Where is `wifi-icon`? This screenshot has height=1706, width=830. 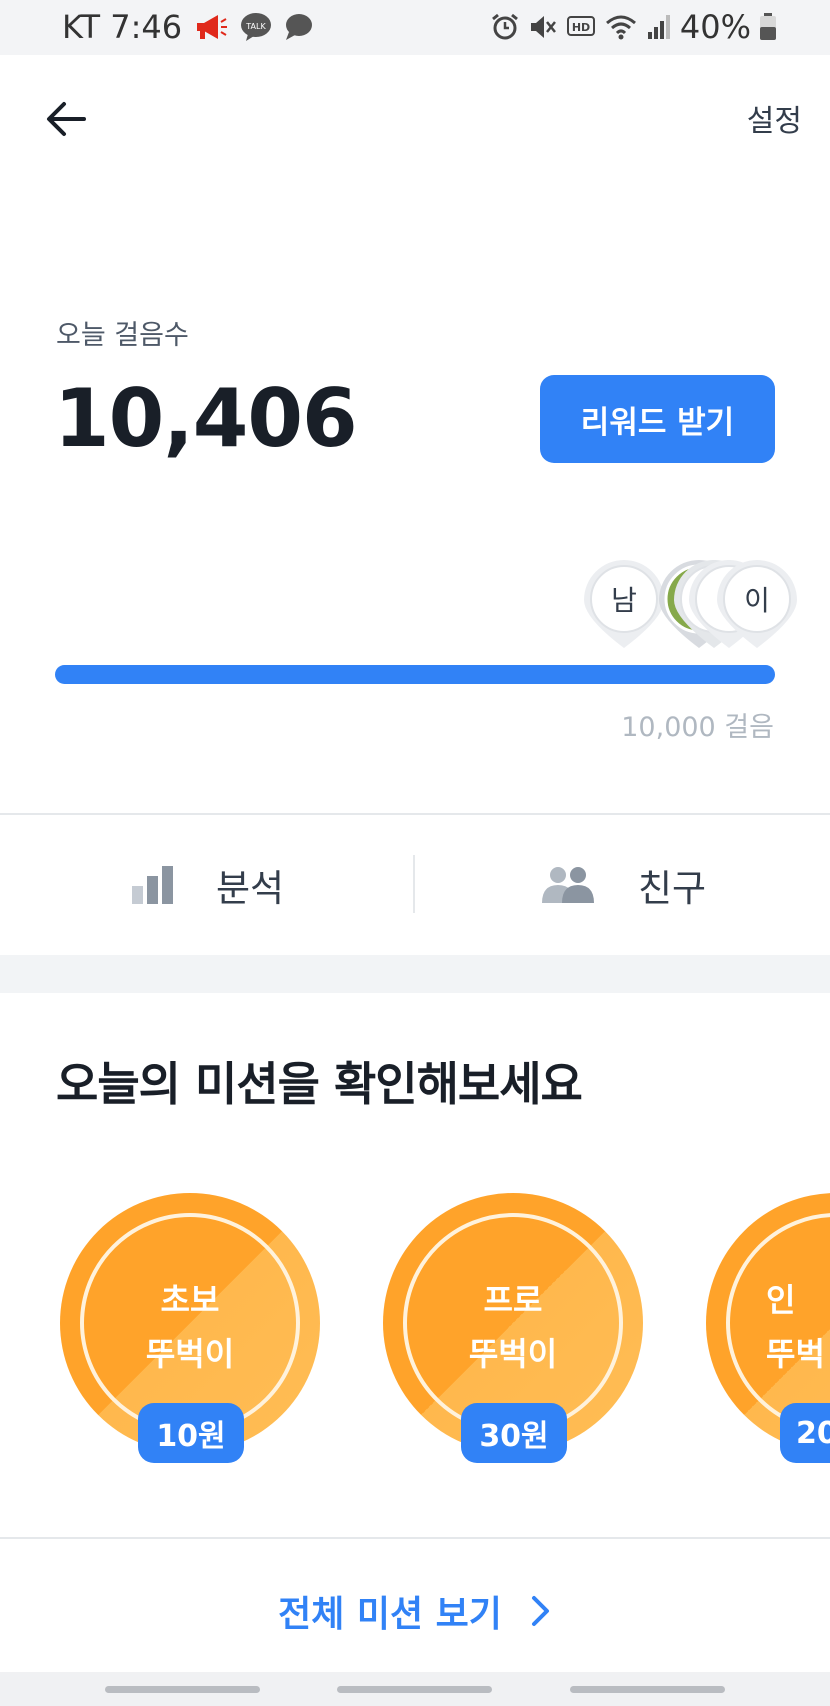
wifi-icon is located at coordinates (620, 27).